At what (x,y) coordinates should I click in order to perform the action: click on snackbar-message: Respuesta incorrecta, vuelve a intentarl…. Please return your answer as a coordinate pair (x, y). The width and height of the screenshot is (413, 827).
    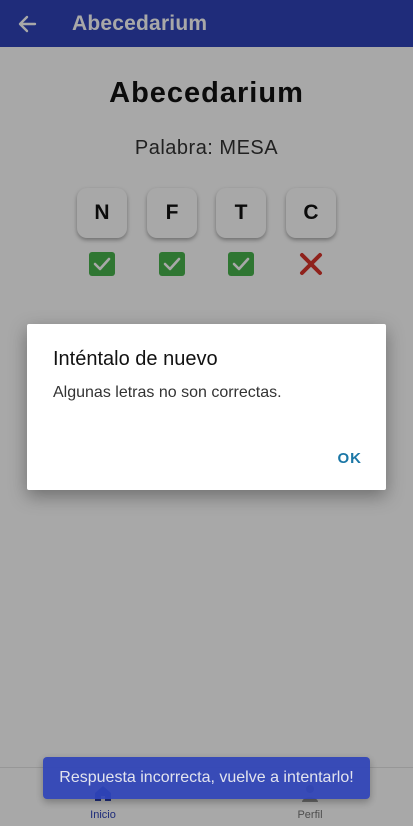
    Looking at the image, I should click on (206, 777).